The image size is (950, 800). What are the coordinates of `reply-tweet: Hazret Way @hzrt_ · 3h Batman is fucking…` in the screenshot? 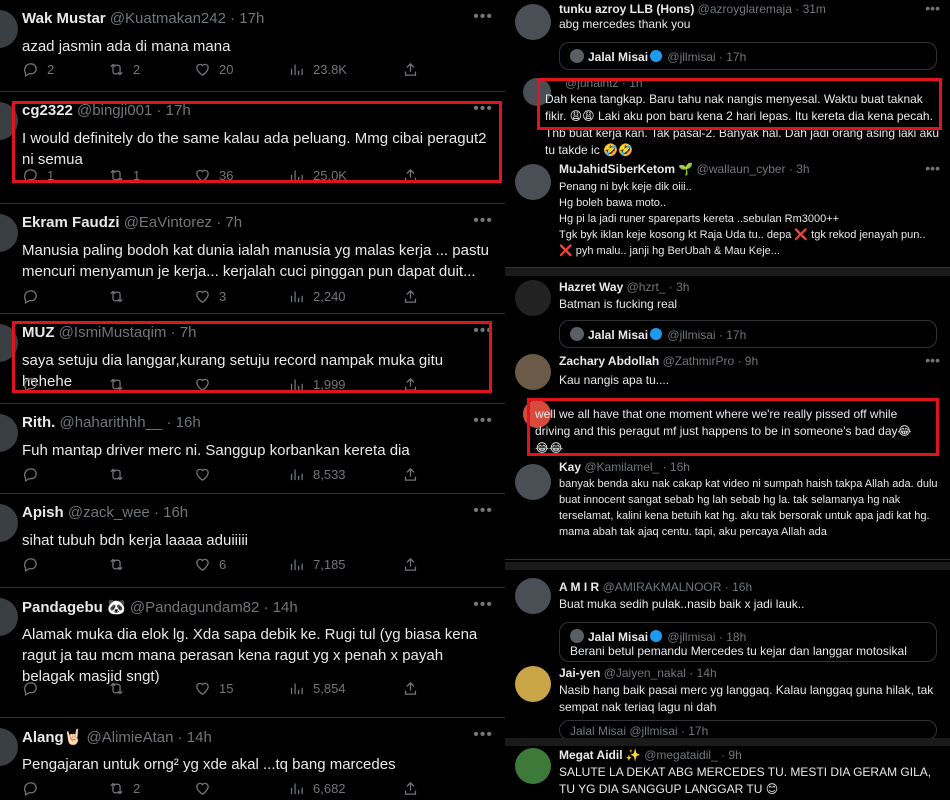 It's located at (727, 312).